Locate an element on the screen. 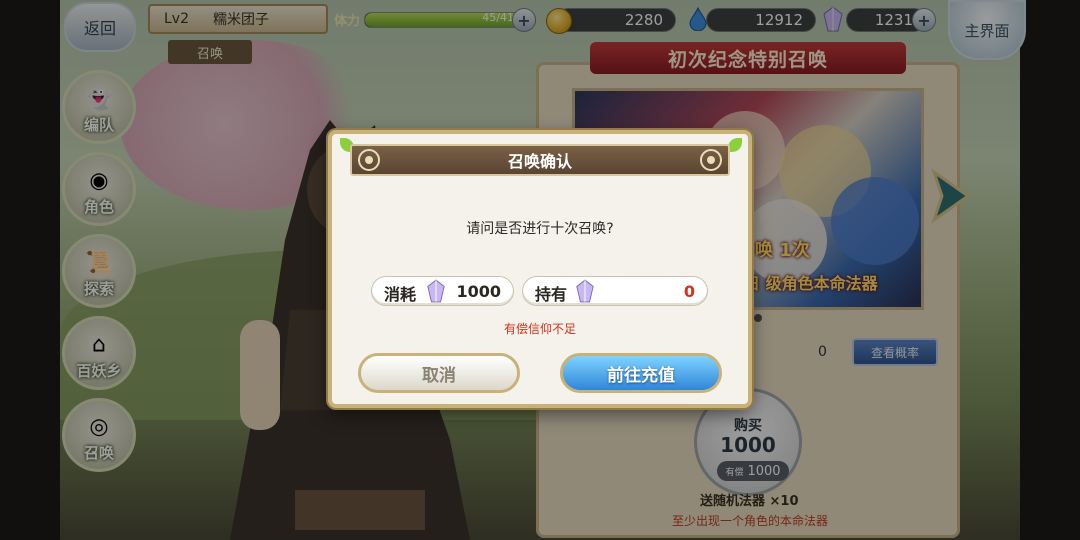  dialog-title: 召唤确认 is located at coordinates (540, 160).